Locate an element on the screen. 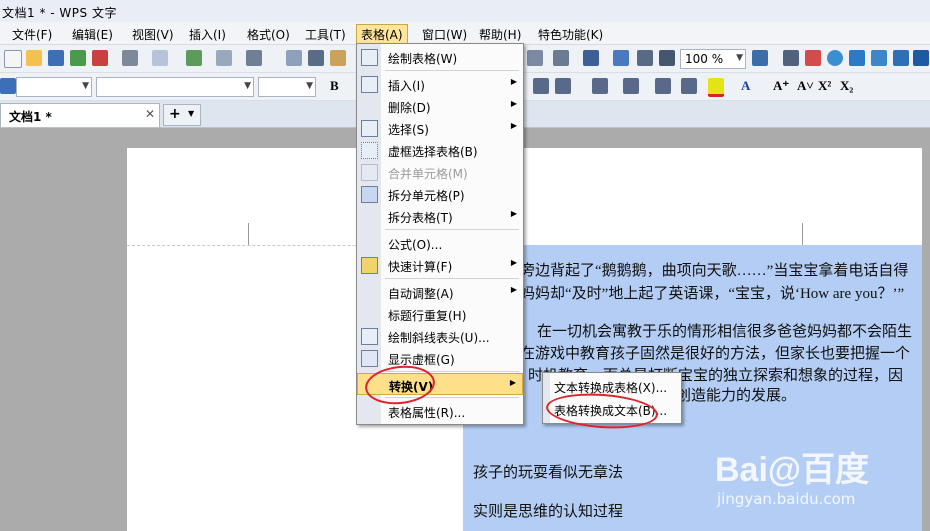 This screenshot has height=531, width=930. find-icon is located at coordinates (791, 58).